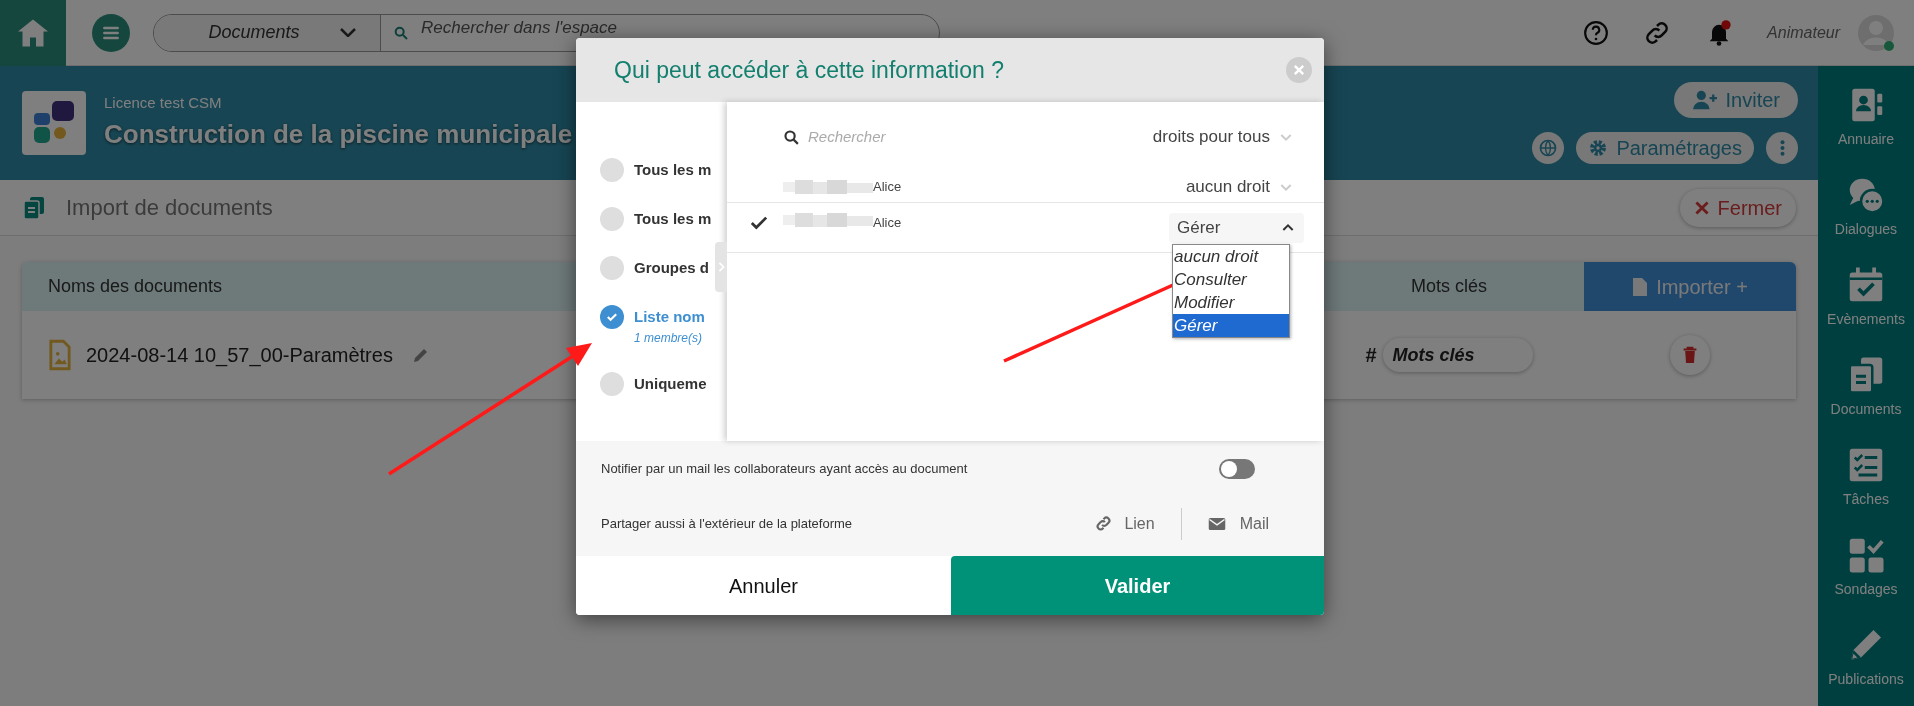  I want to click on share-label: Partager aussi à l'extérieur de la plateforme, so click(727, 523).